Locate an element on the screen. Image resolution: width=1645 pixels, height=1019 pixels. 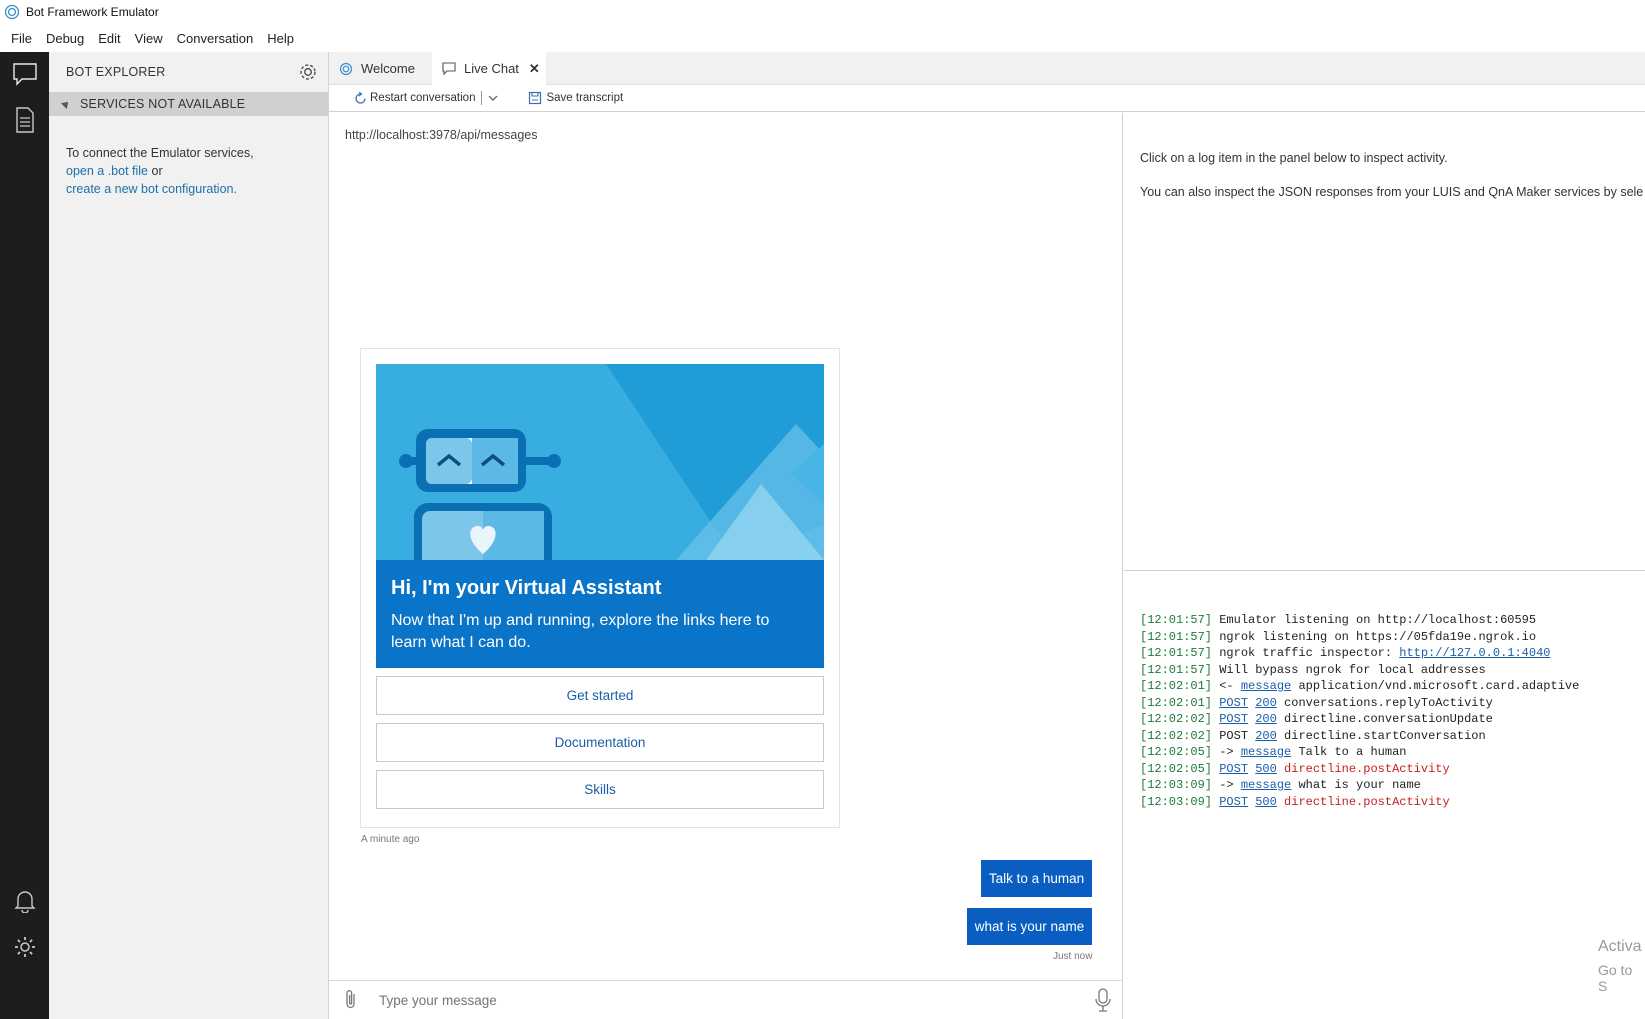
skills-button: Skills is located at coordinates (600, 789).